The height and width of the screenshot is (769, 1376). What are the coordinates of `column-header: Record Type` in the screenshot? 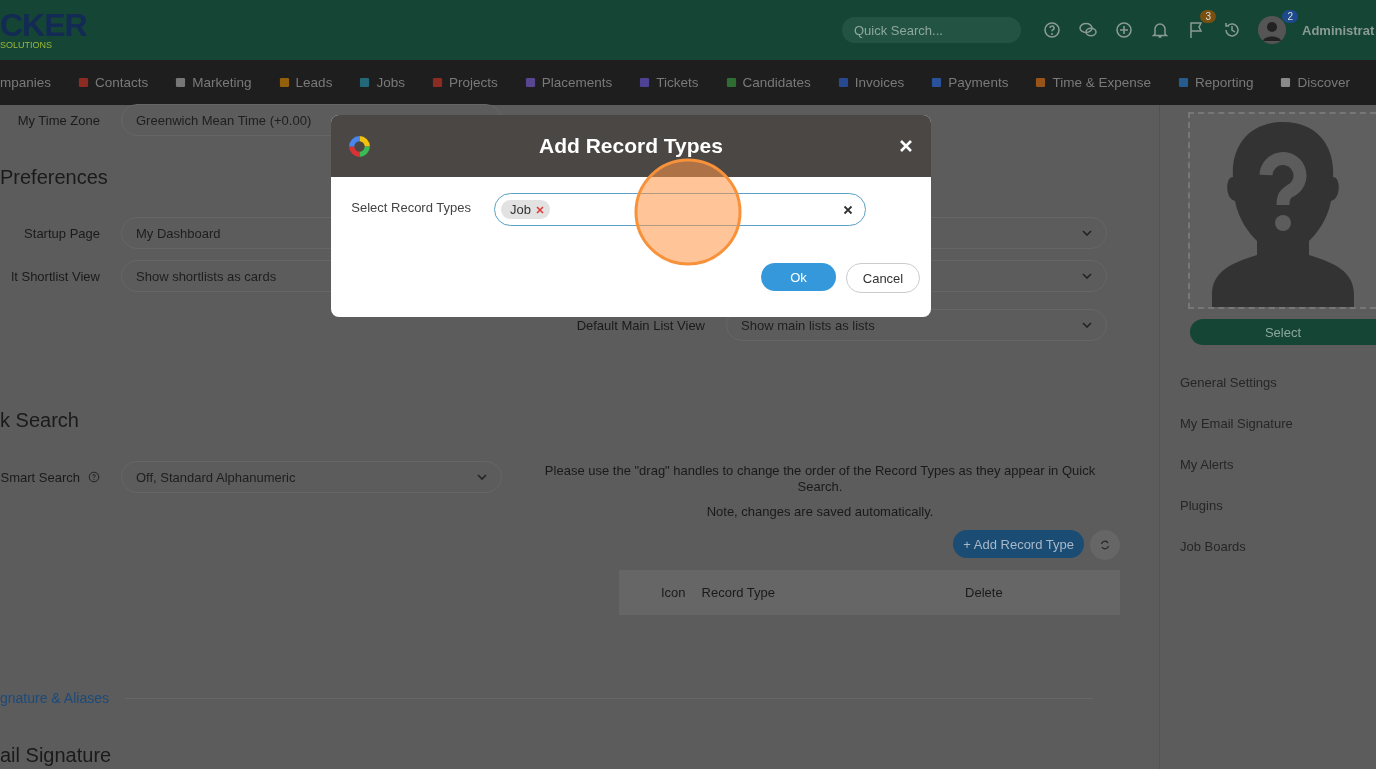 It's located at (738, 592).